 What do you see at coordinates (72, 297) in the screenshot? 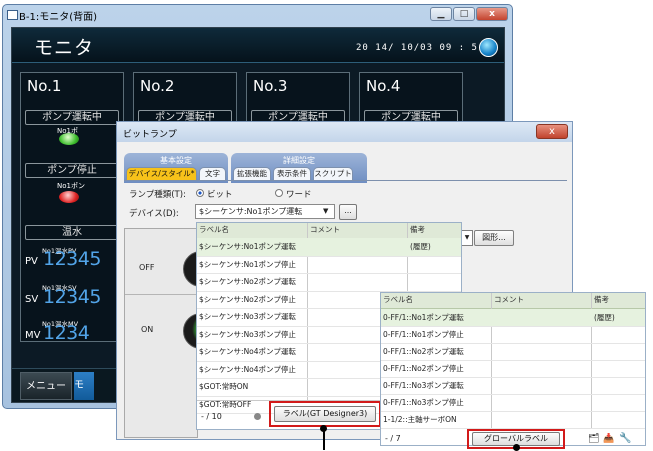
I see `sv-value: 12345` at bounding box center [72, 297].